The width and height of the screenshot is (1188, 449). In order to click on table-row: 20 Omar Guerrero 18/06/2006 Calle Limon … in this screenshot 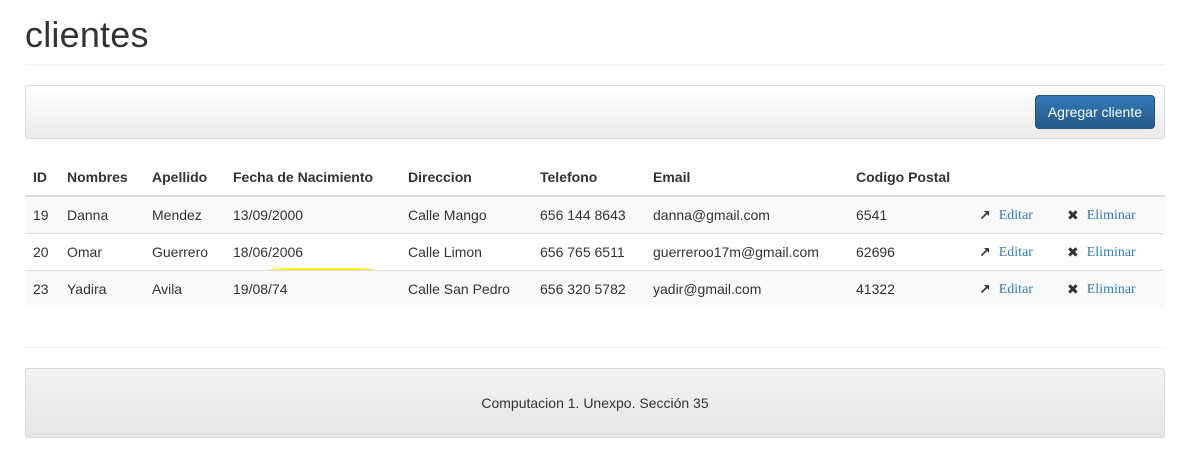, I will do `click(595, 252)`.